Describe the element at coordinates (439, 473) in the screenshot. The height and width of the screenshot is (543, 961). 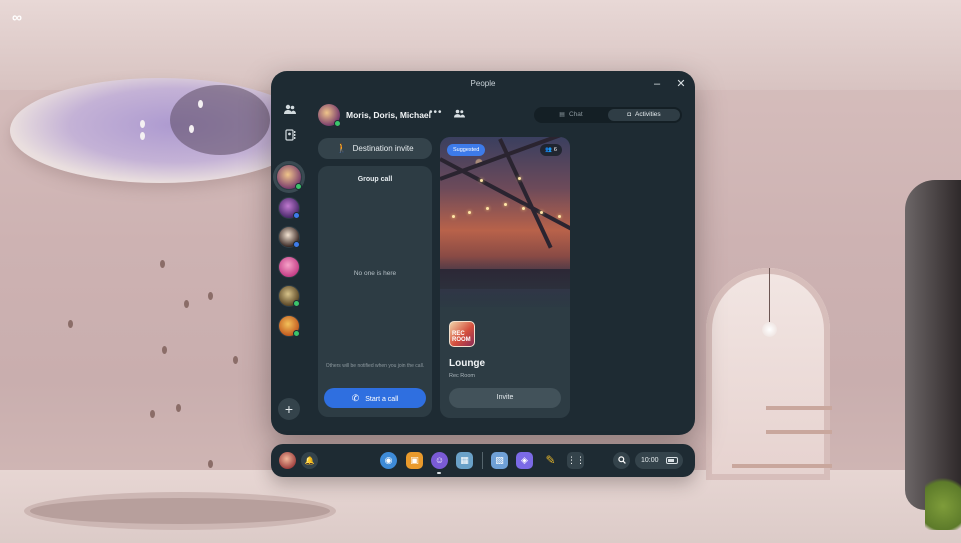
I see `active-app-indicator` at that location.